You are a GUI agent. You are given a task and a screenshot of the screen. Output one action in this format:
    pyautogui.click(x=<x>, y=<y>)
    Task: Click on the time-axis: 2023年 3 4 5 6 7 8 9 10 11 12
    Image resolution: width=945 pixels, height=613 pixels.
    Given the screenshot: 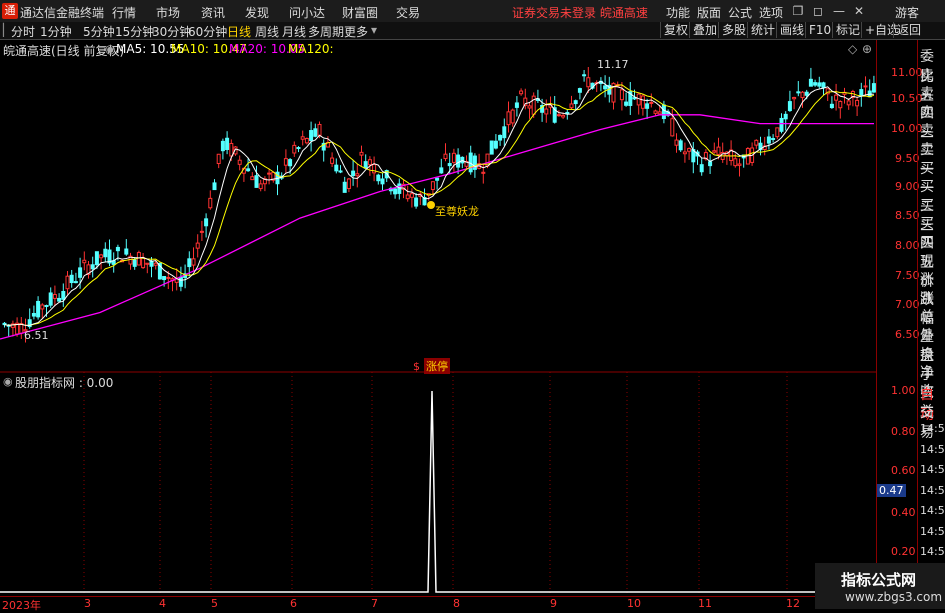 What is the action you would take?
    pyautogui.click(x=438, y=604)
    